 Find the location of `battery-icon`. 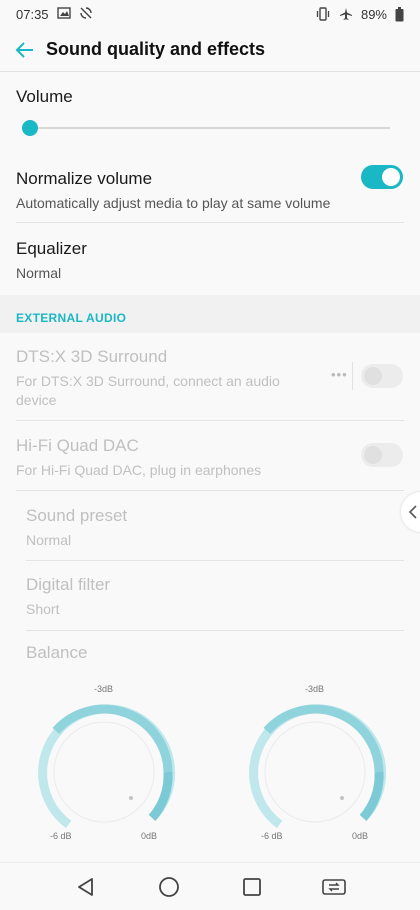

battery-icon is located at coordinates (399, 14).